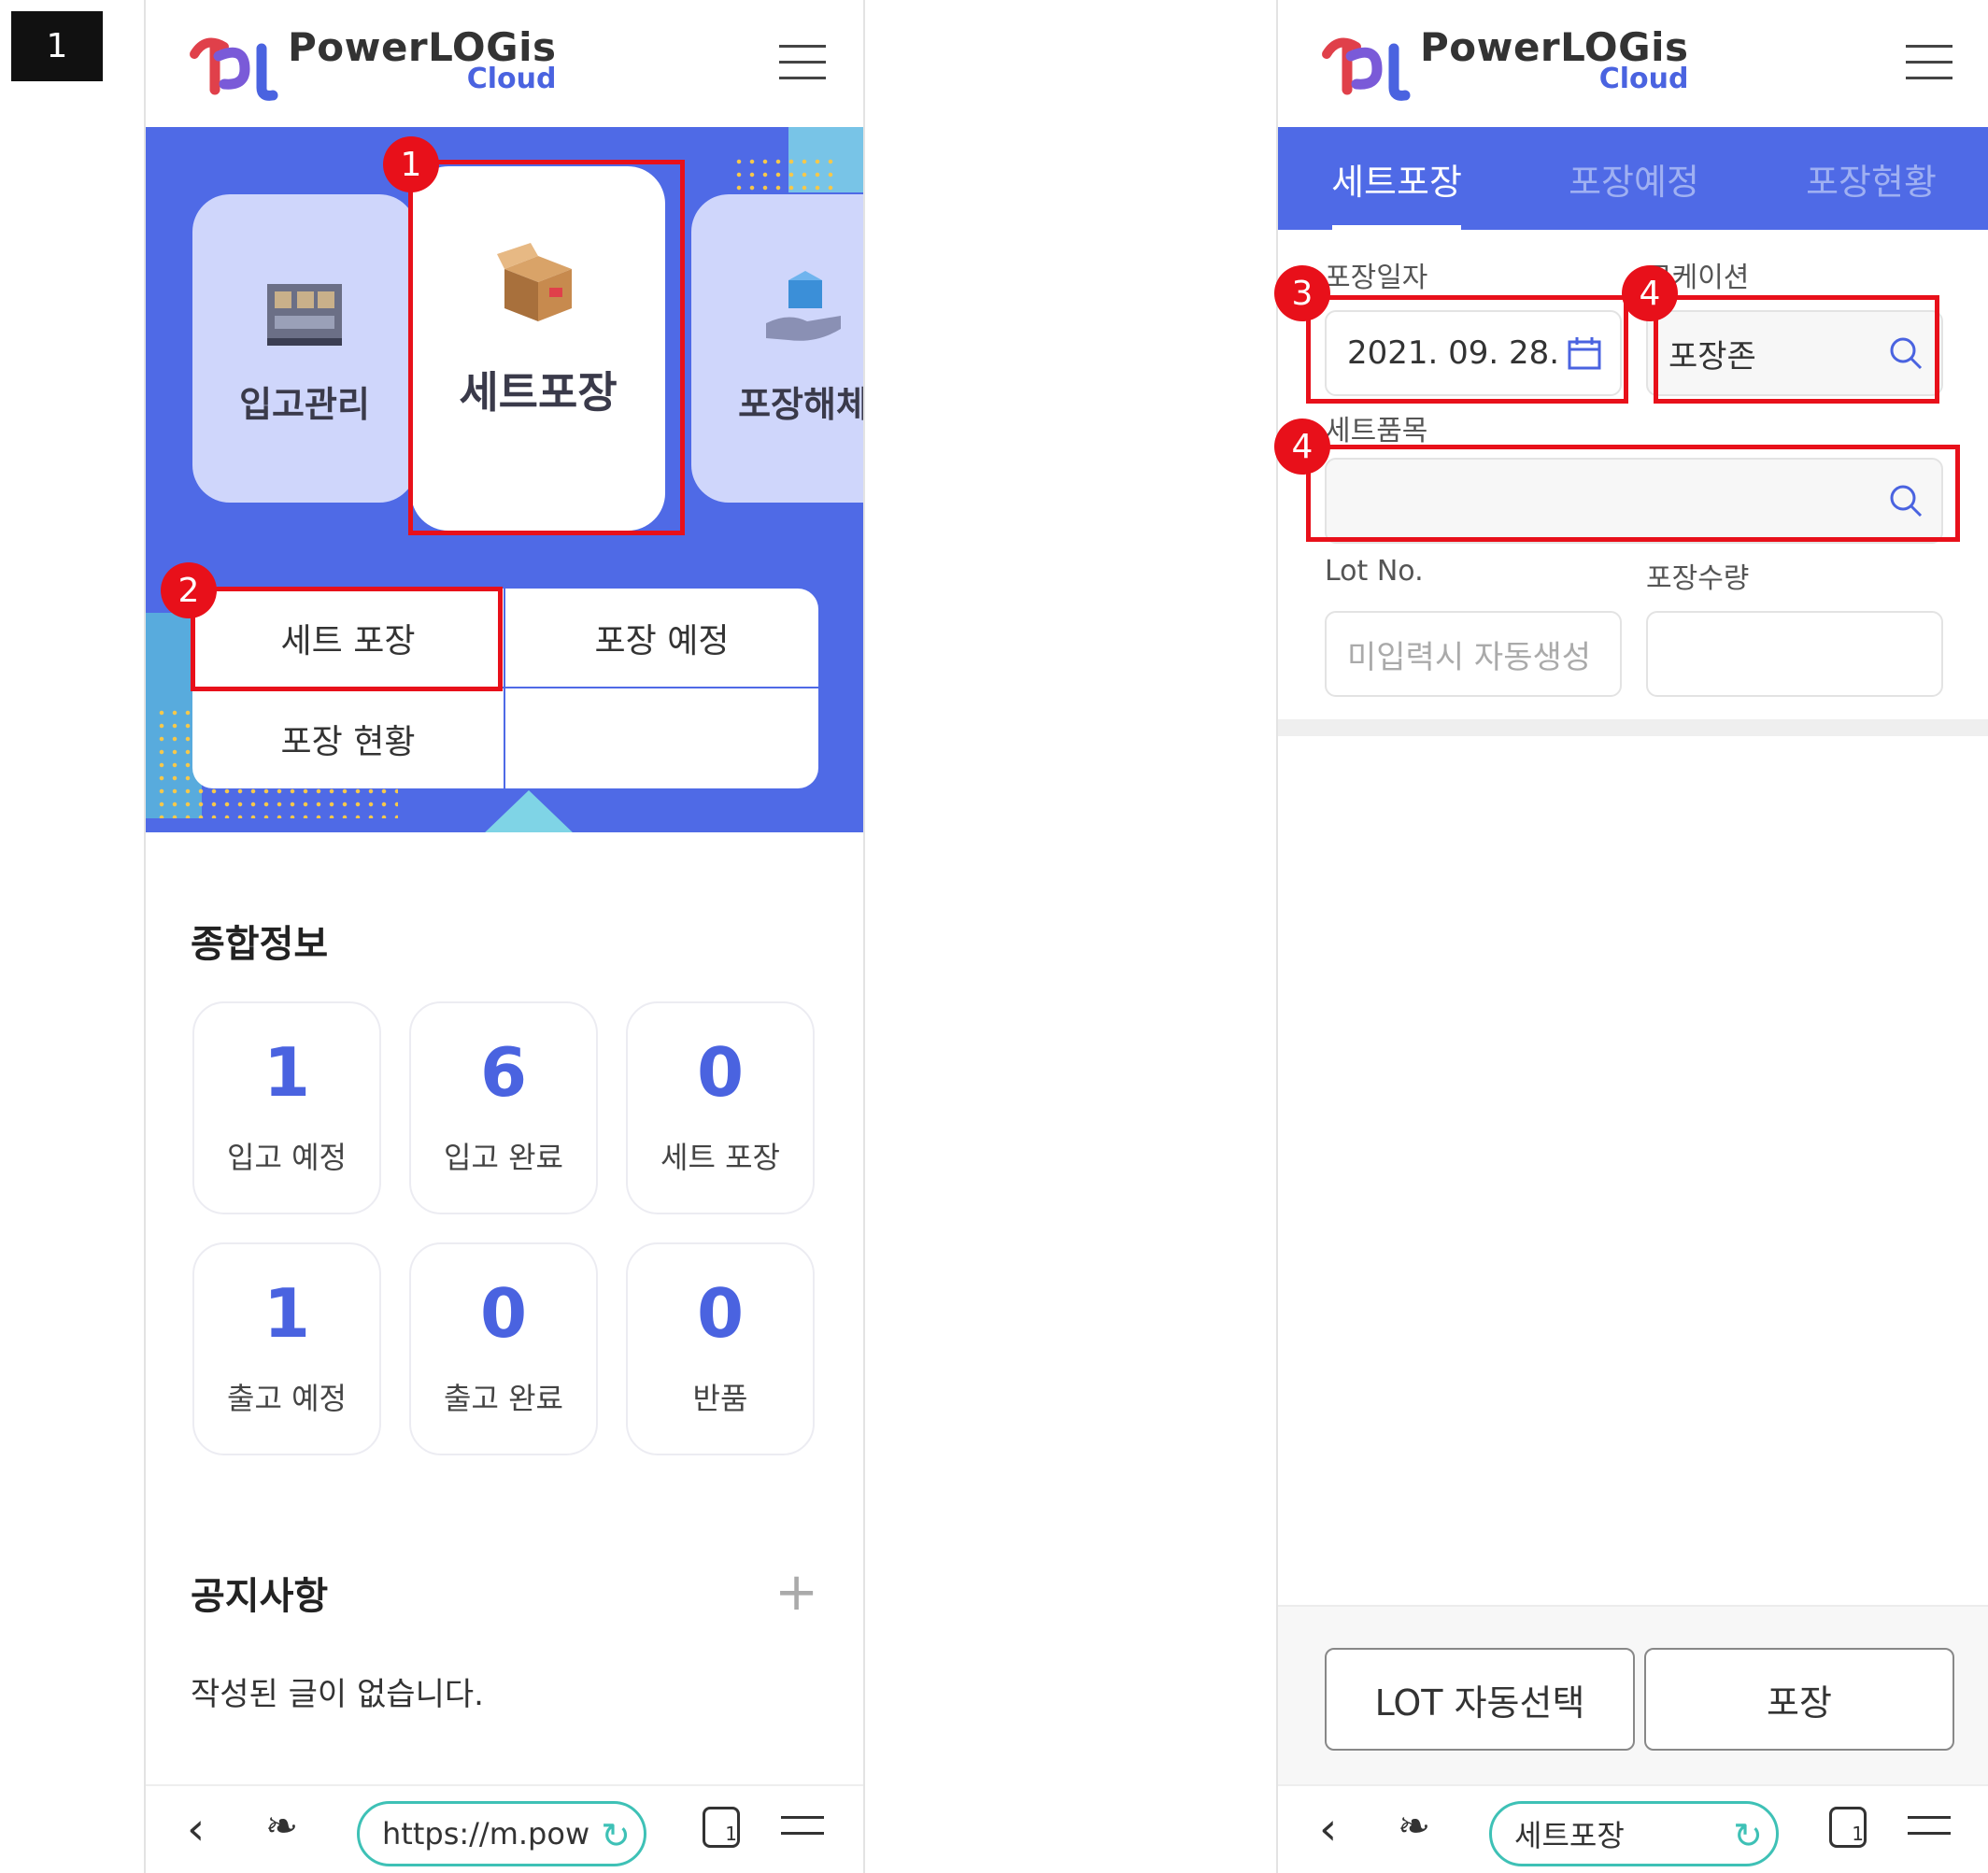 Image resolution: width=1988 pixels, height=1873 pixels. Describe the element at coordinates (661, 638) in the screenshot. I see `submenu-packing-schedule: 포장 예정` at that location.